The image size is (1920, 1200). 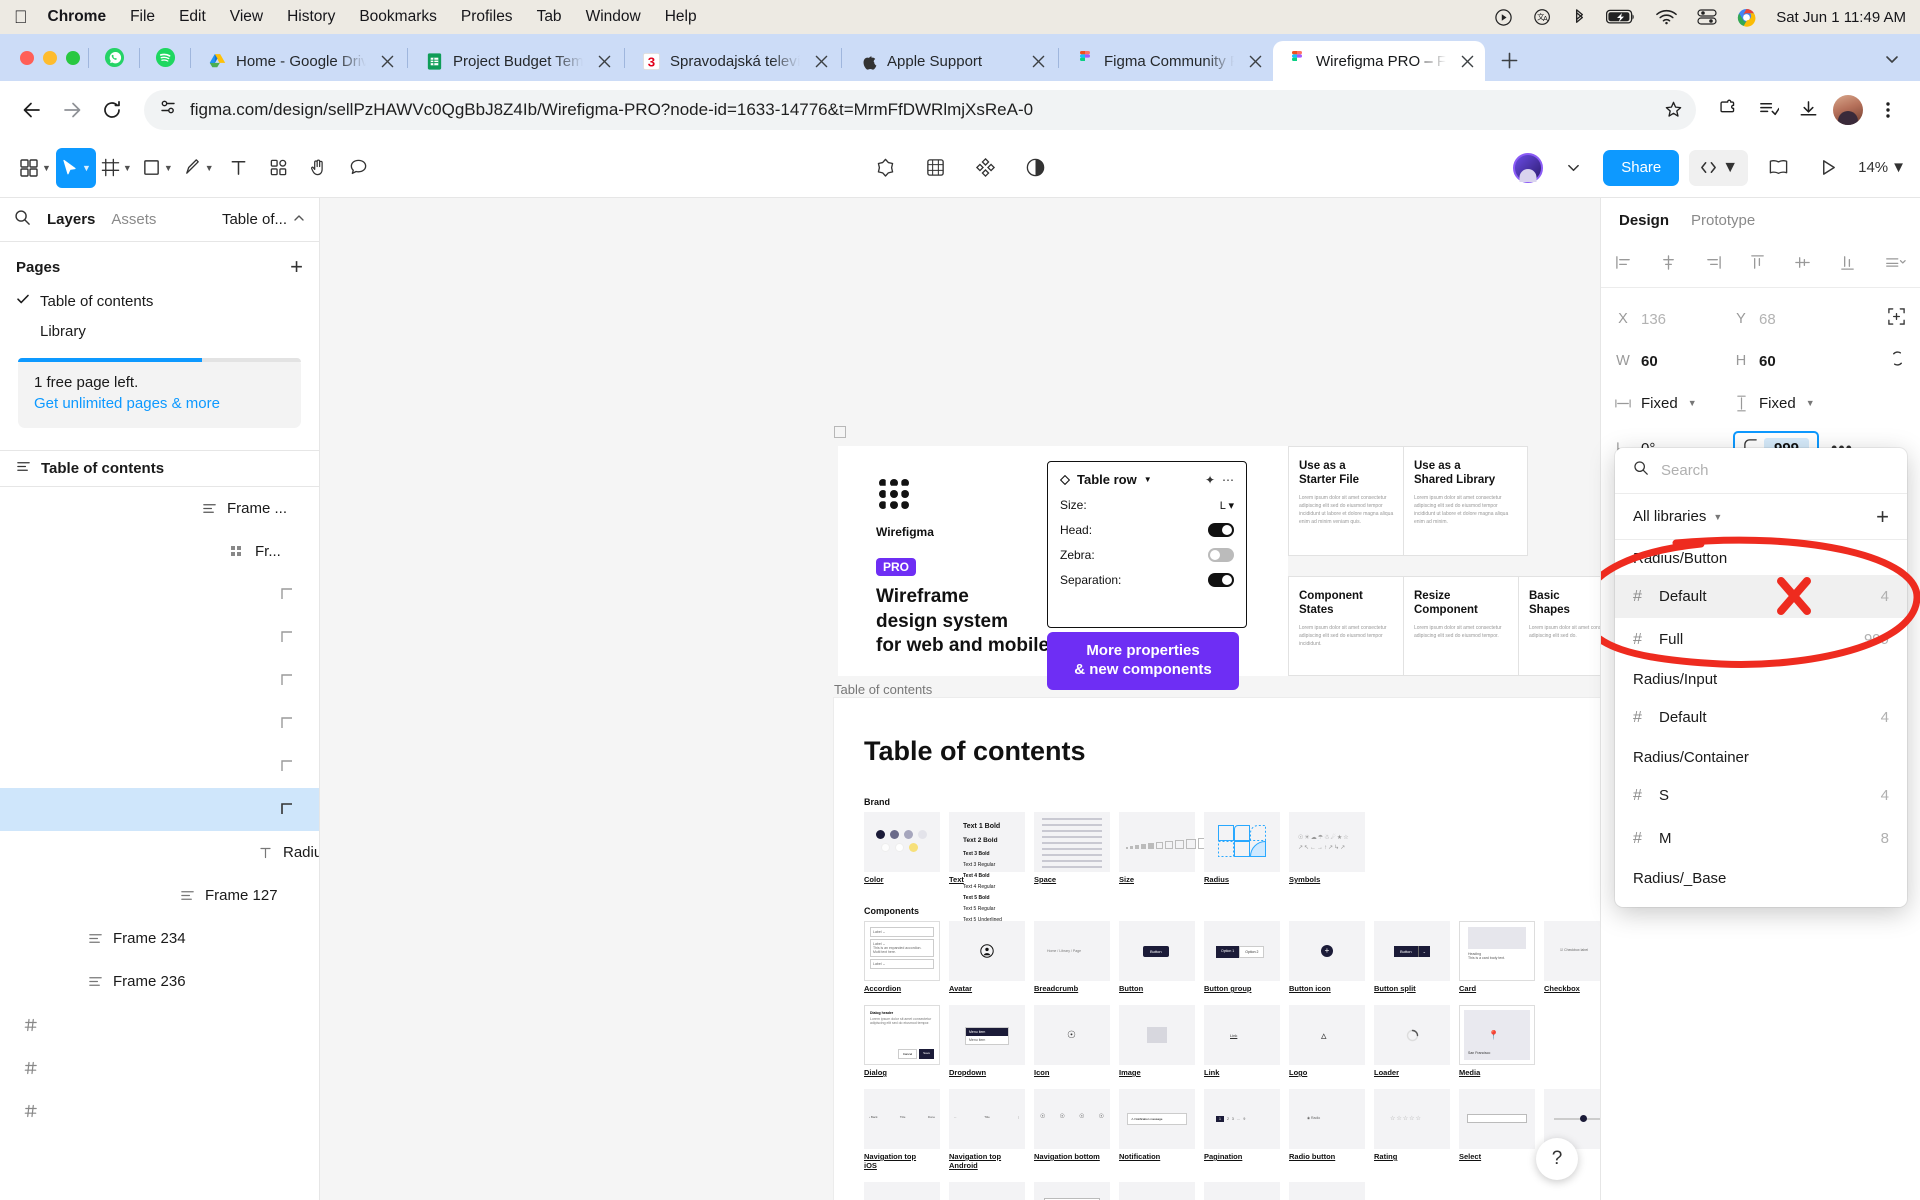 I want to click on horizontal-resizing-field: Fixed ▼, so click(x=1674, y=403).